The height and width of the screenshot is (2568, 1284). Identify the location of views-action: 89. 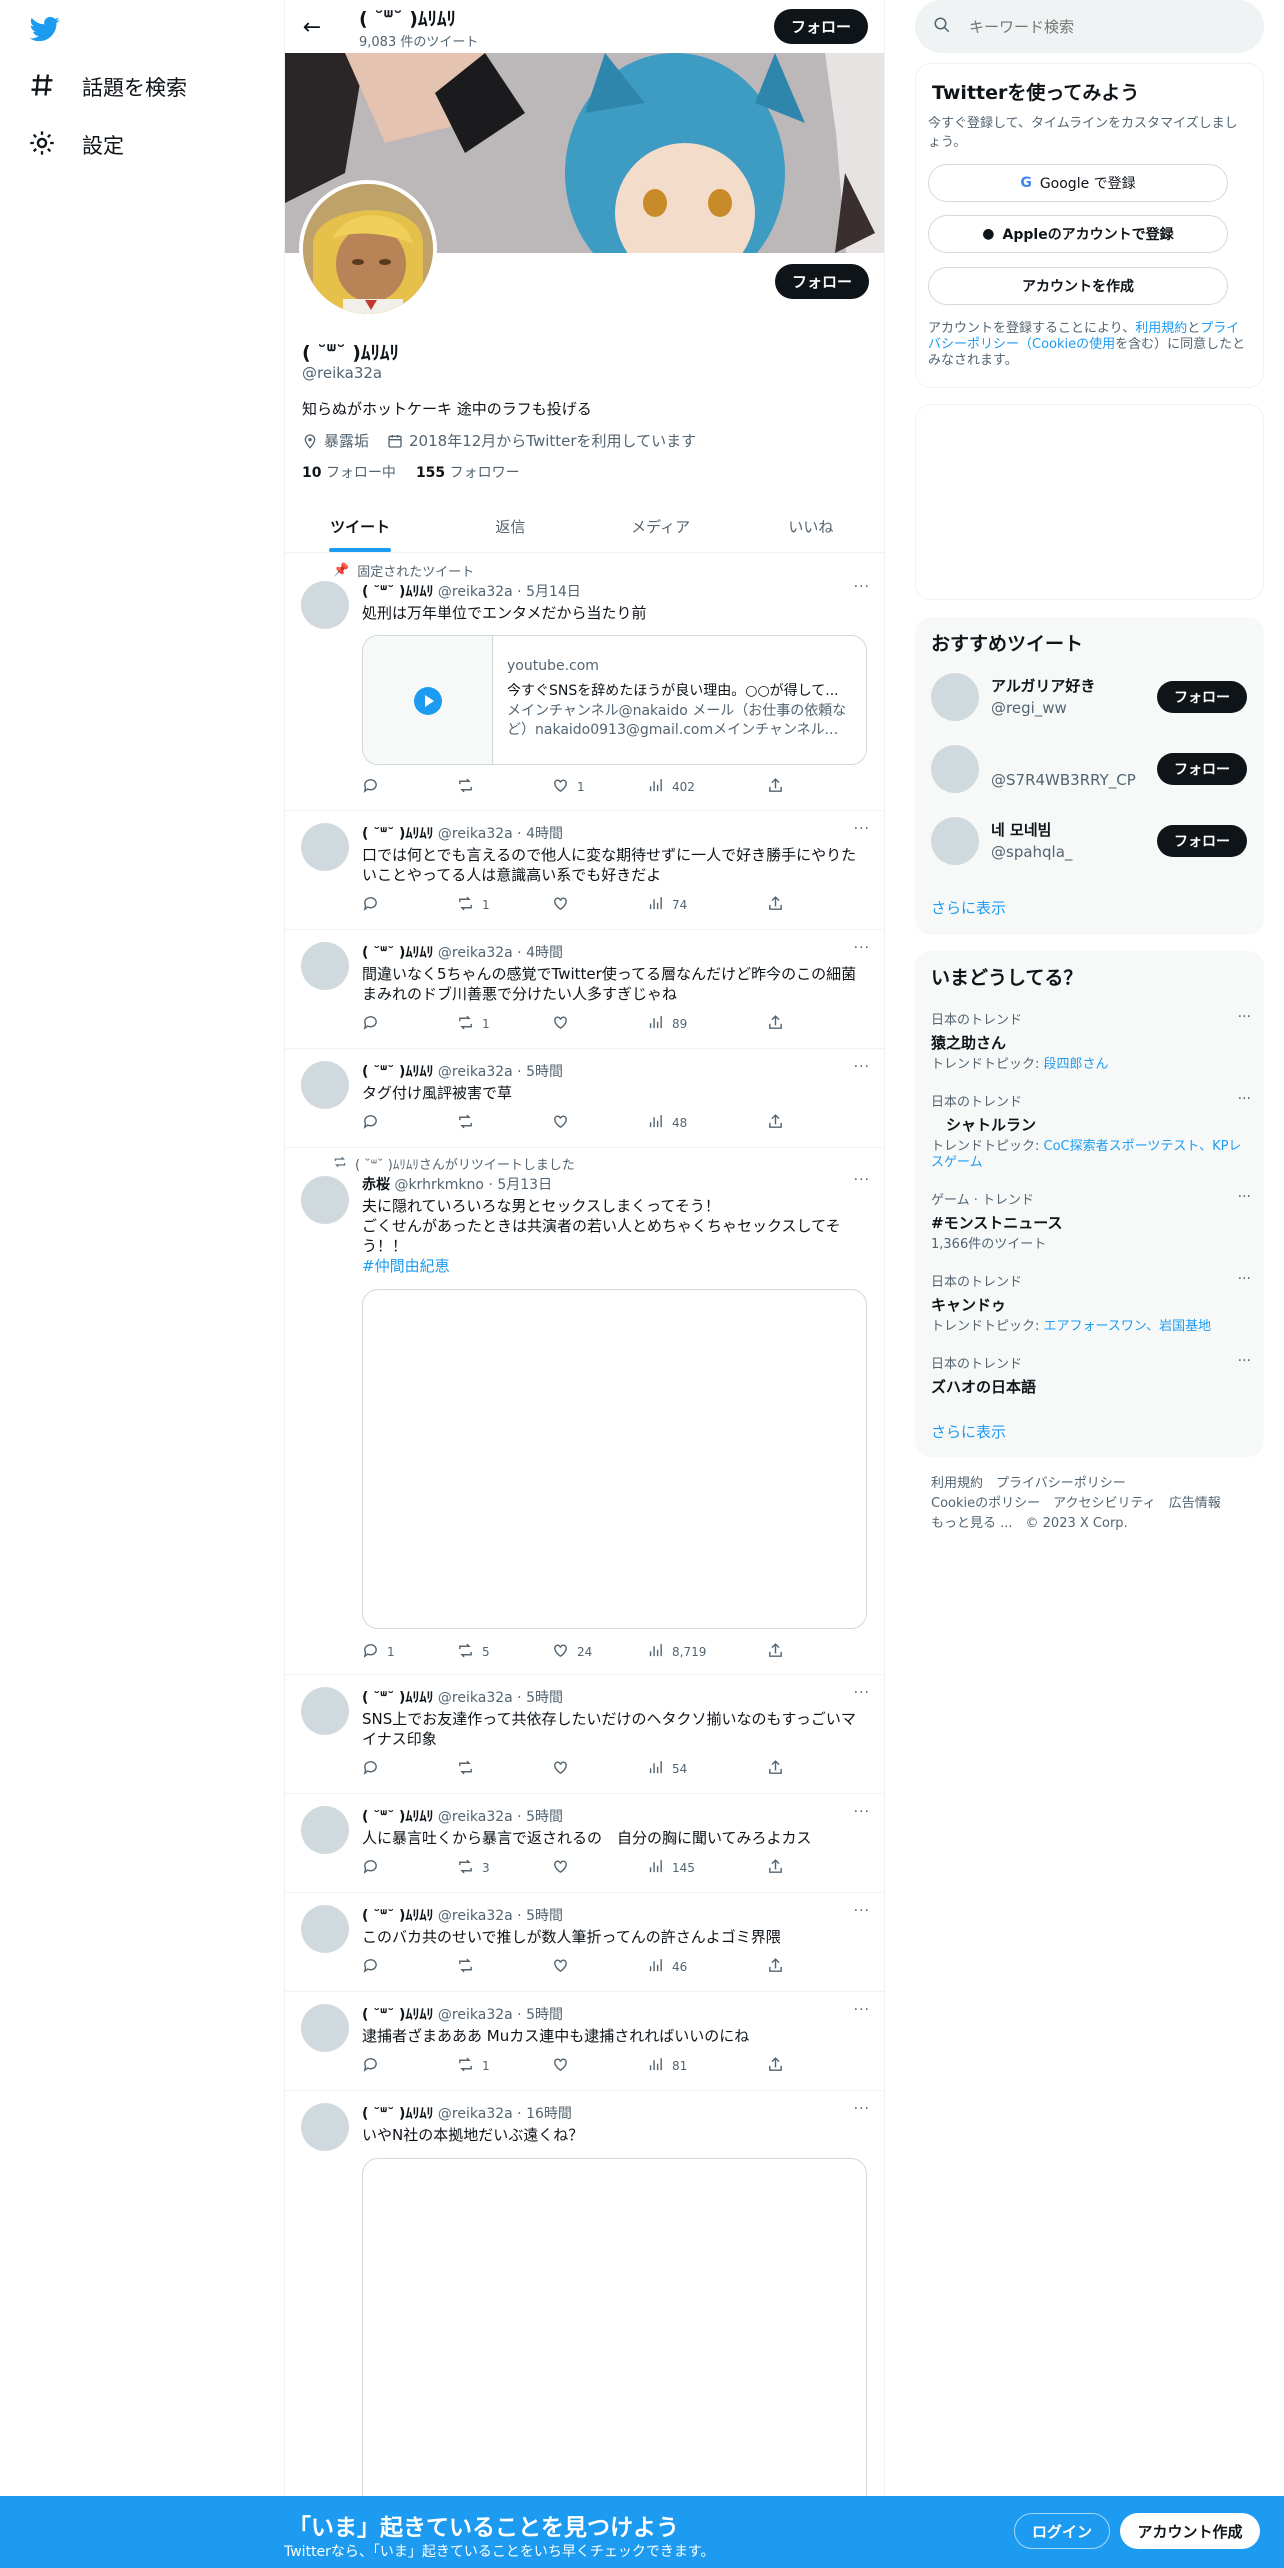
(667, 1024).